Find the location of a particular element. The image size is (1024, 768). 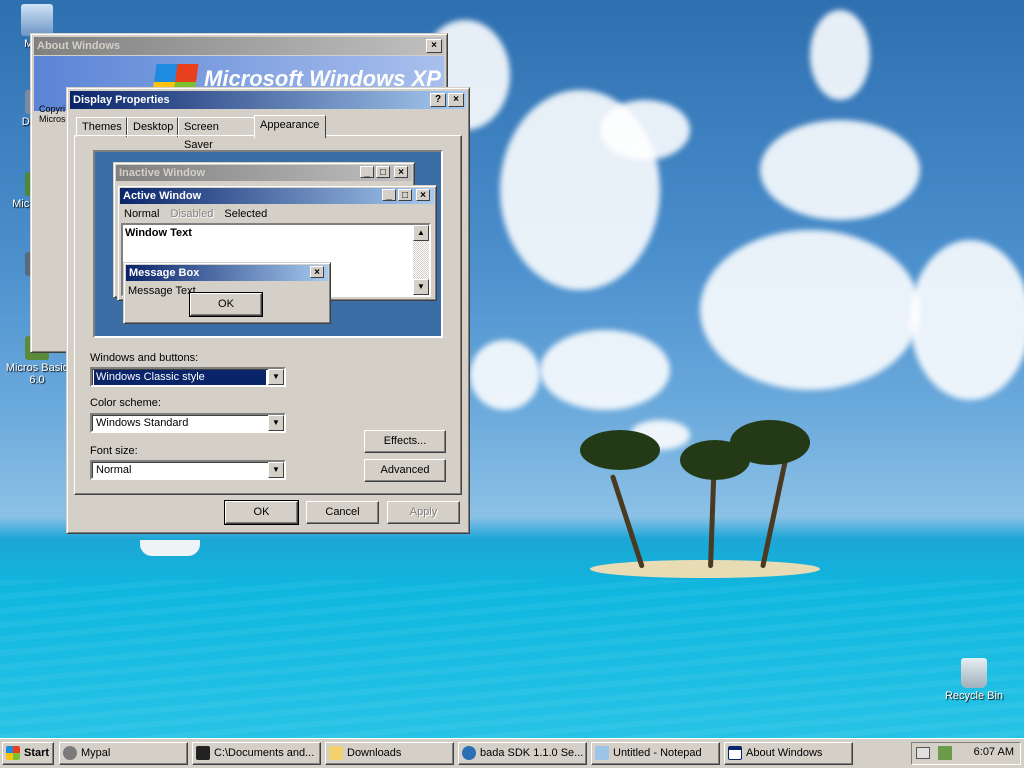

task-label: Downloads is located at coordinates (374, 753).